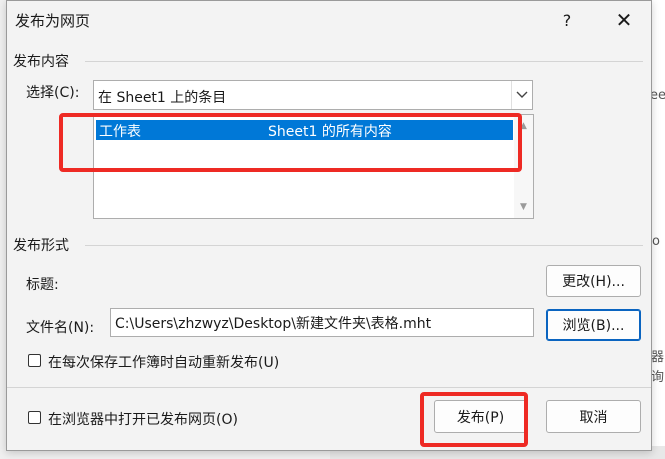  I want to click on choose-dropdown: 在 Sheet1 上的条目, so click(313, 95).